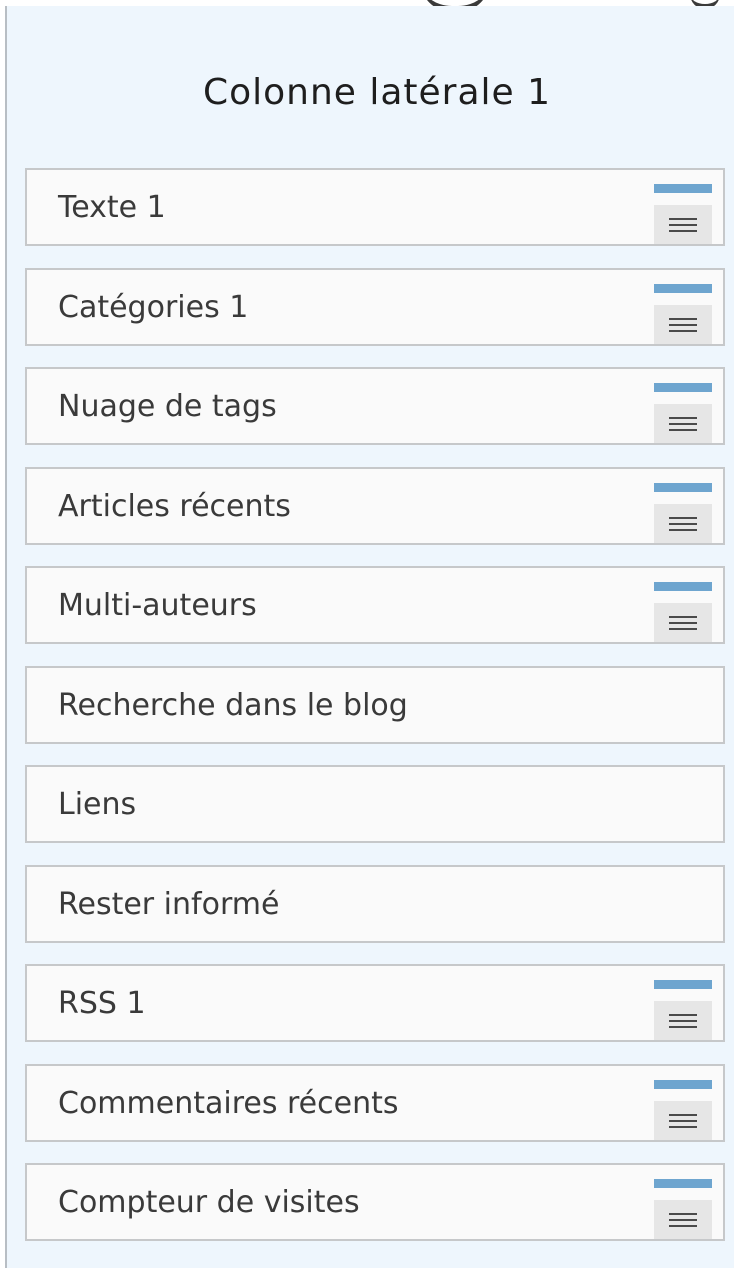 Image resolution: width=734 pixels, height=1268 pixels. I want to click on widget-item-compteur-de-visites: Compteur de visites, so click(375, 1202).